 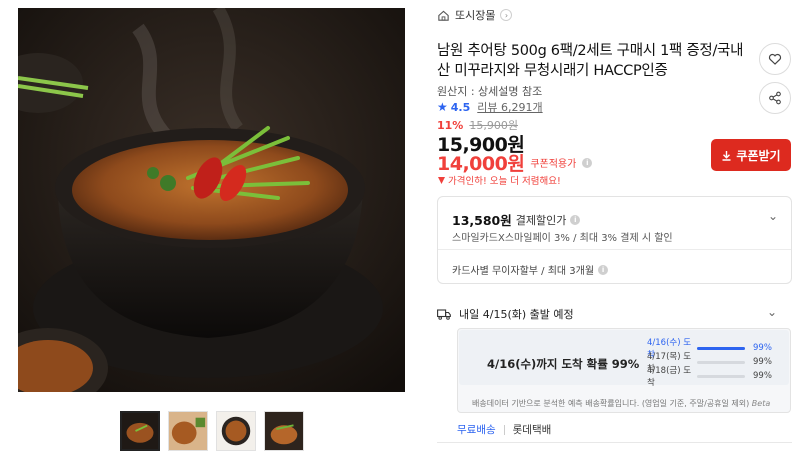 What do you see at coordinates (541, 220) in the screenshot?
I see `benefit-label: 결제할인가` at bounding box center [541, 220].